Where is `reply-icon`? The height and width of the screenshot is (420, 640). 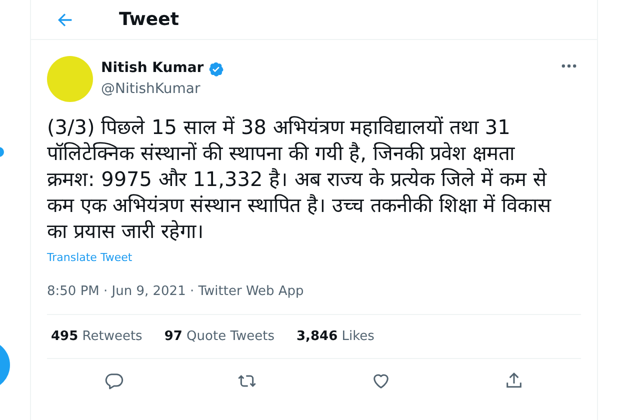 reply-icon is located at coordinates (114, 381).